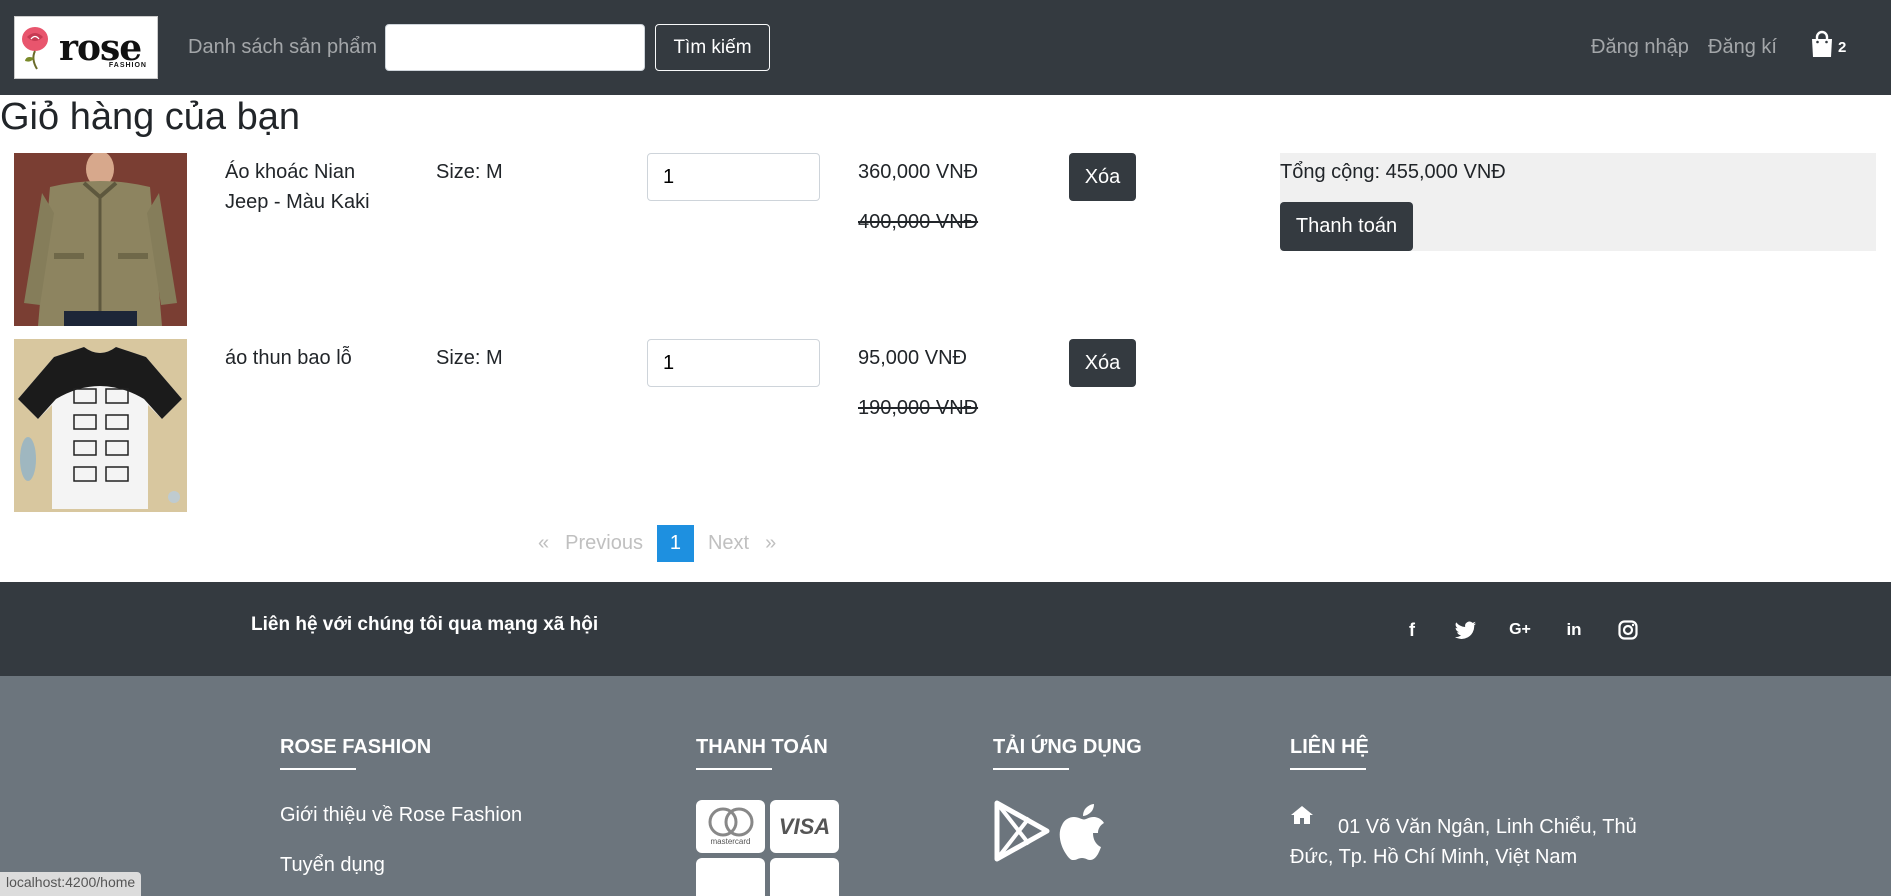 Image resolution: width=1891 pixels, height=896 pixels. Describe the element at coordinates (604, 543) in the screenshot. I see `pagination-previous: Previous` at that location.